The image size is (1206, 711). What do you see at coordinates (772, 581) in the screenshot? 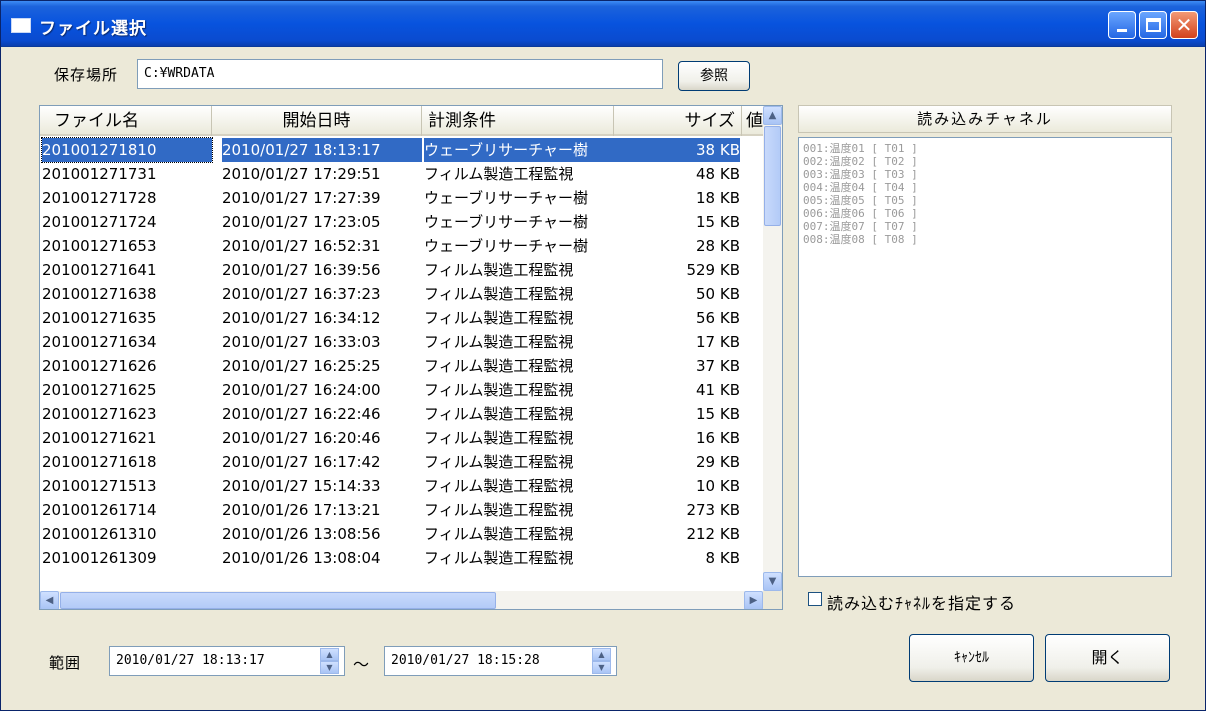
I see `scroll-down-icon: ▼` at bounding box center [772, 581].